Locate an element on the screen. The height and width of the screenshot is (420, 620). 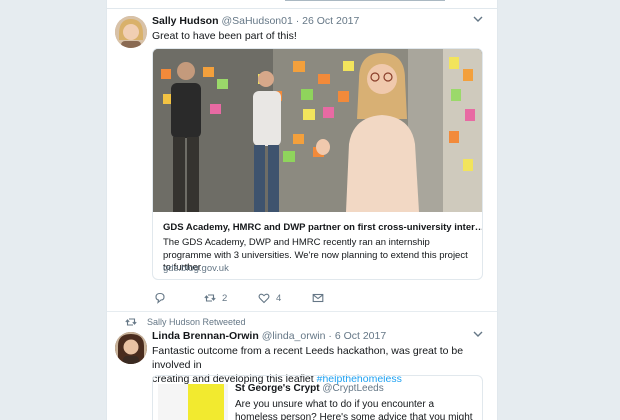
retweet-count: 2 is located at coordinates (225, 298).